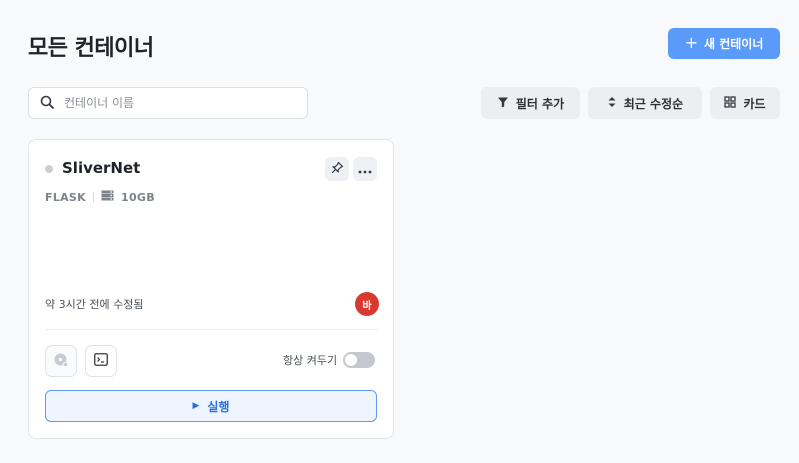 Image resolution: width=799 pixels, height=463 pixels. I want to click on always-on-toggle, so click(359, 360).